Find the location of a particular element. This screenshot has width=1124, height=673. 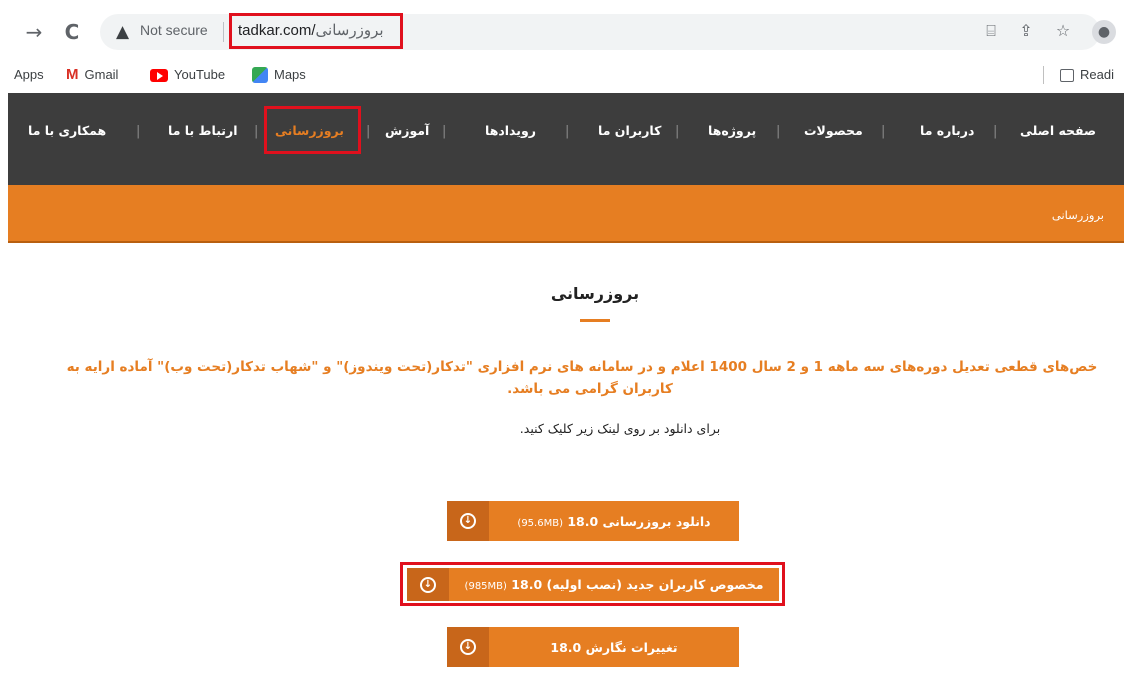

warning-icon: ▲ is located at coordinates (122, 32).